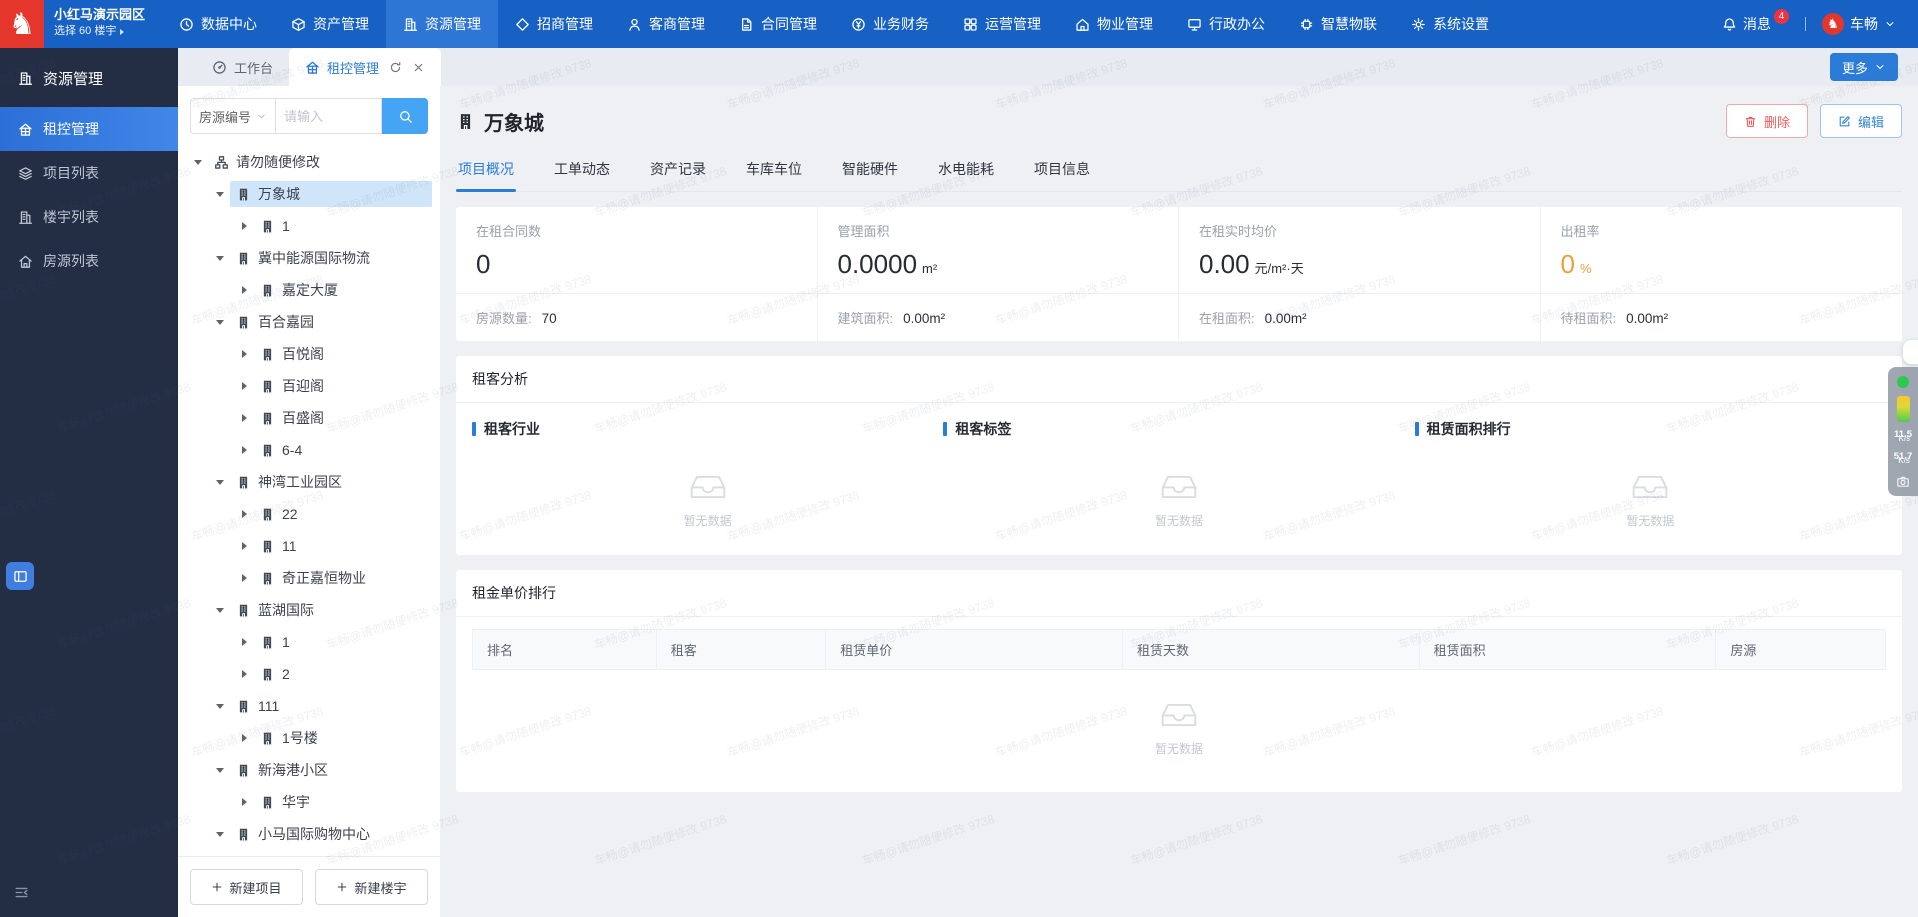 The width and height of the screenshot is (1918, 917). I want to click on tree-node-building: 22, so click(309, 514).